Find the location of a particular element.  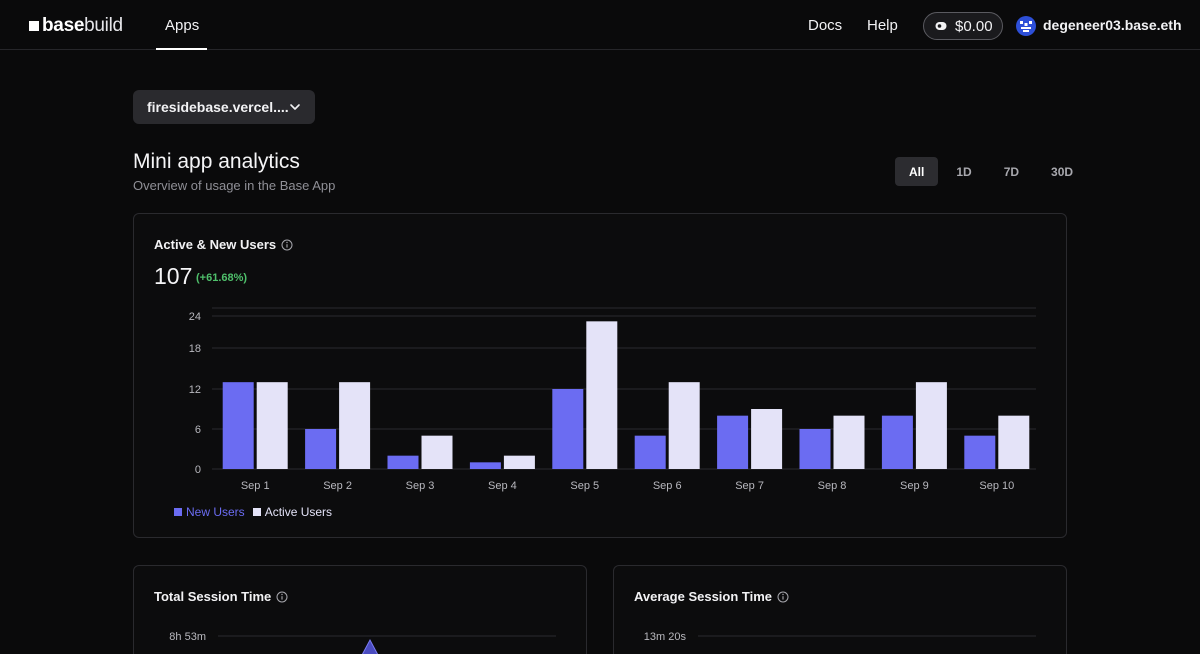

avatar is located at coordinates (1026, 26).